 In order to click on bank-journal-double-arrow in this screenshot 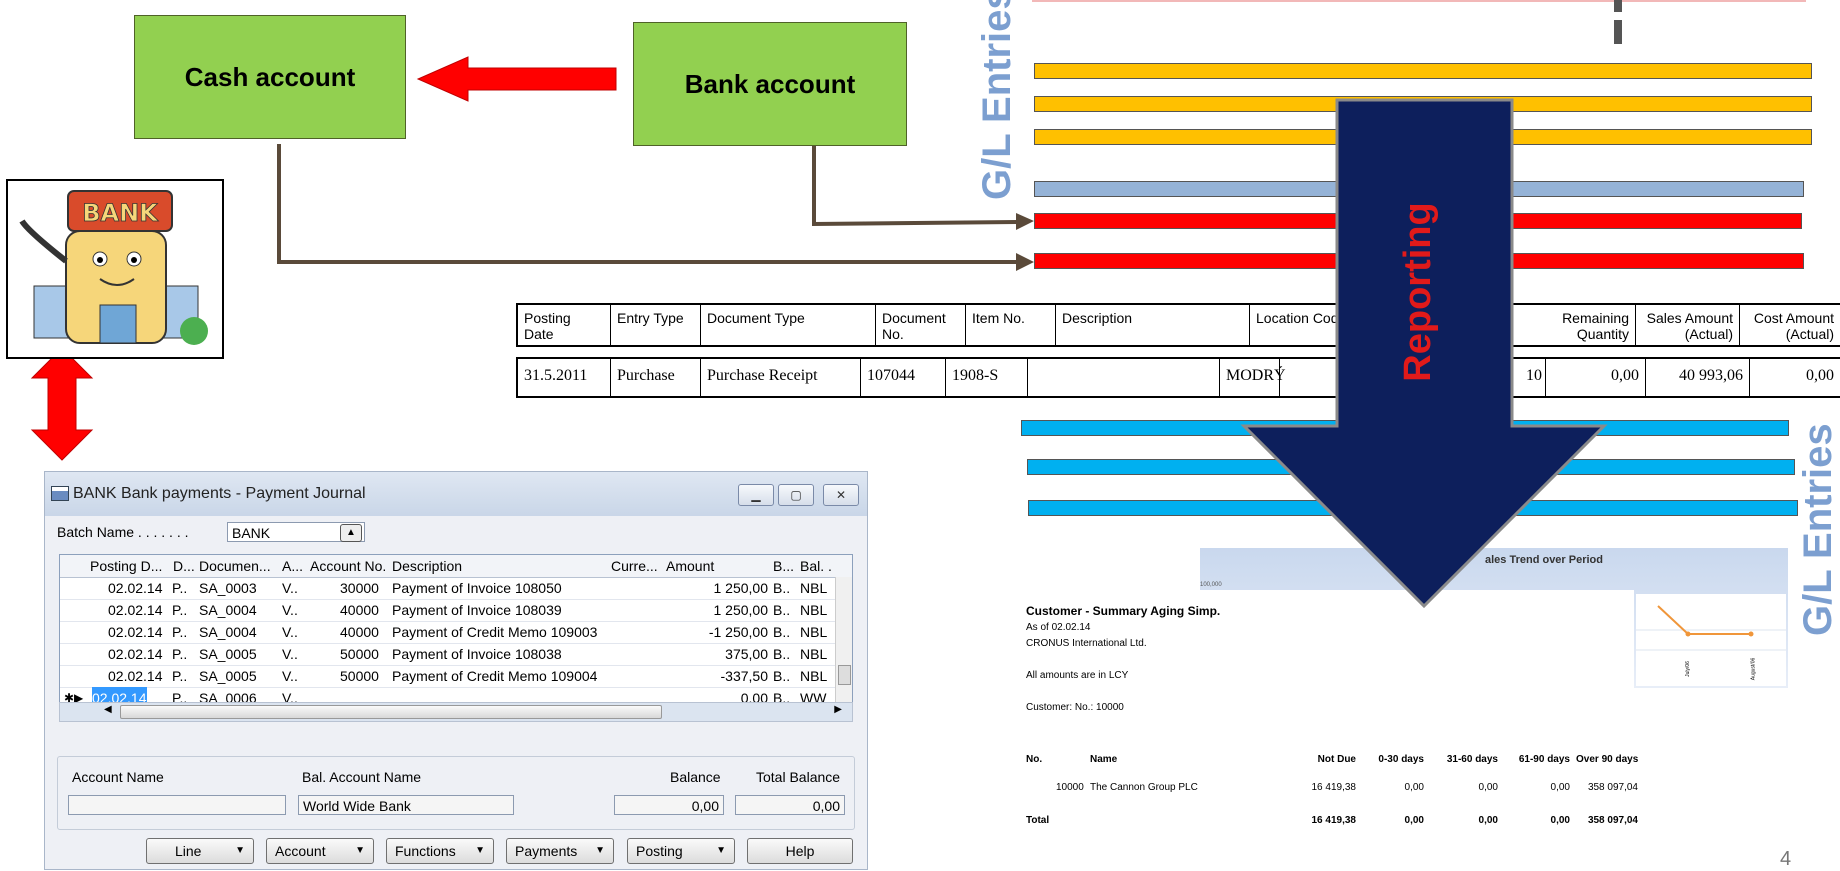, I will do `click(62, 404)`.